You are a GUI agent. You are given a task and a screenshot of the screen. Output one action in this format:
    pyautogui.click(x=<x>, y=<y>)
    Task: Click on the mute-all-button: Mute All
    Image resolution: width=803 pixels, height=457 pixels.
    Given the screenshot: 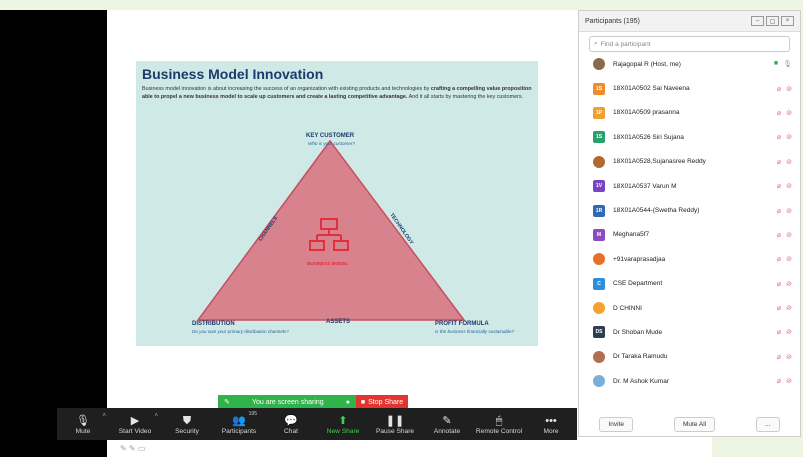 What is the action you would take?
    pyautogui.click(x=695, y=424)
    